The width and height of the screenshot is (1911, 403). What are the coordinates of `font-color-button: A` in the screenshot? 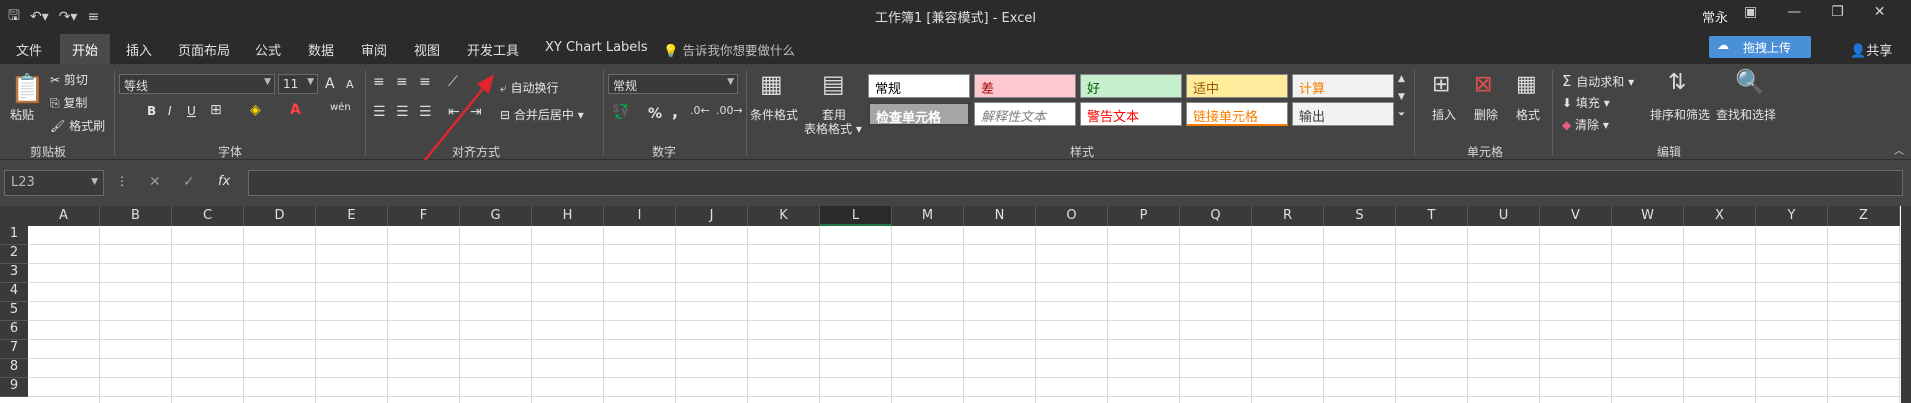 It's located at (295, 110).